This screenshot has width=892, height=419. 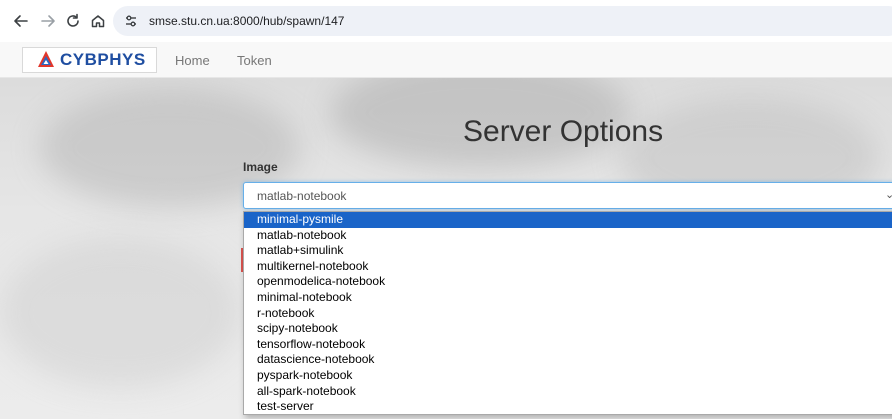 What do you see at coordinates (48, 21) in the screenshot?
I see `forward-arrow-icon` at bounding box center [48, 21].